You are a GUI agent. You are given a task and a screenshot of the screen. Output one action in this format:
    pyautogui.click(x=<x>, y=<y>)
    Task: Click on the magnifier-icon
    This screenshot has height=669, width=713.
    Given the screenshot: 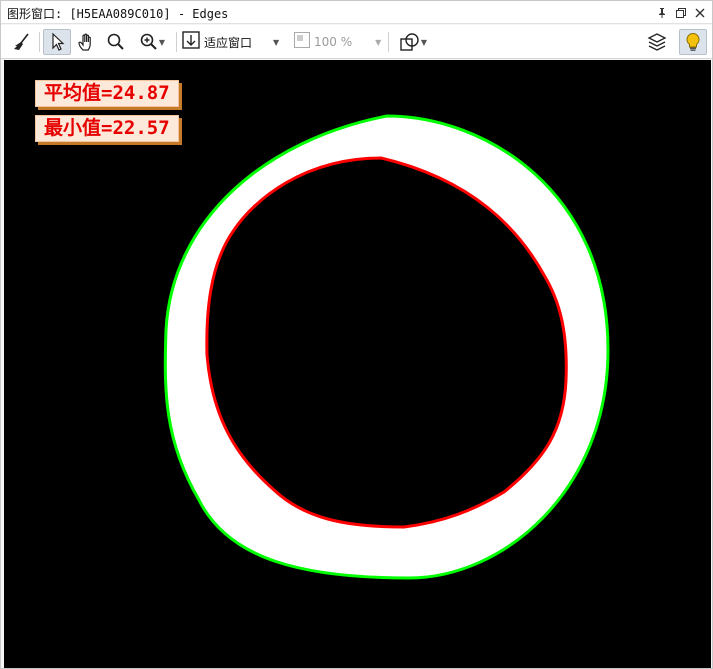 What is the action you would take?
    pyautogui.click(x=116, y=42)
    